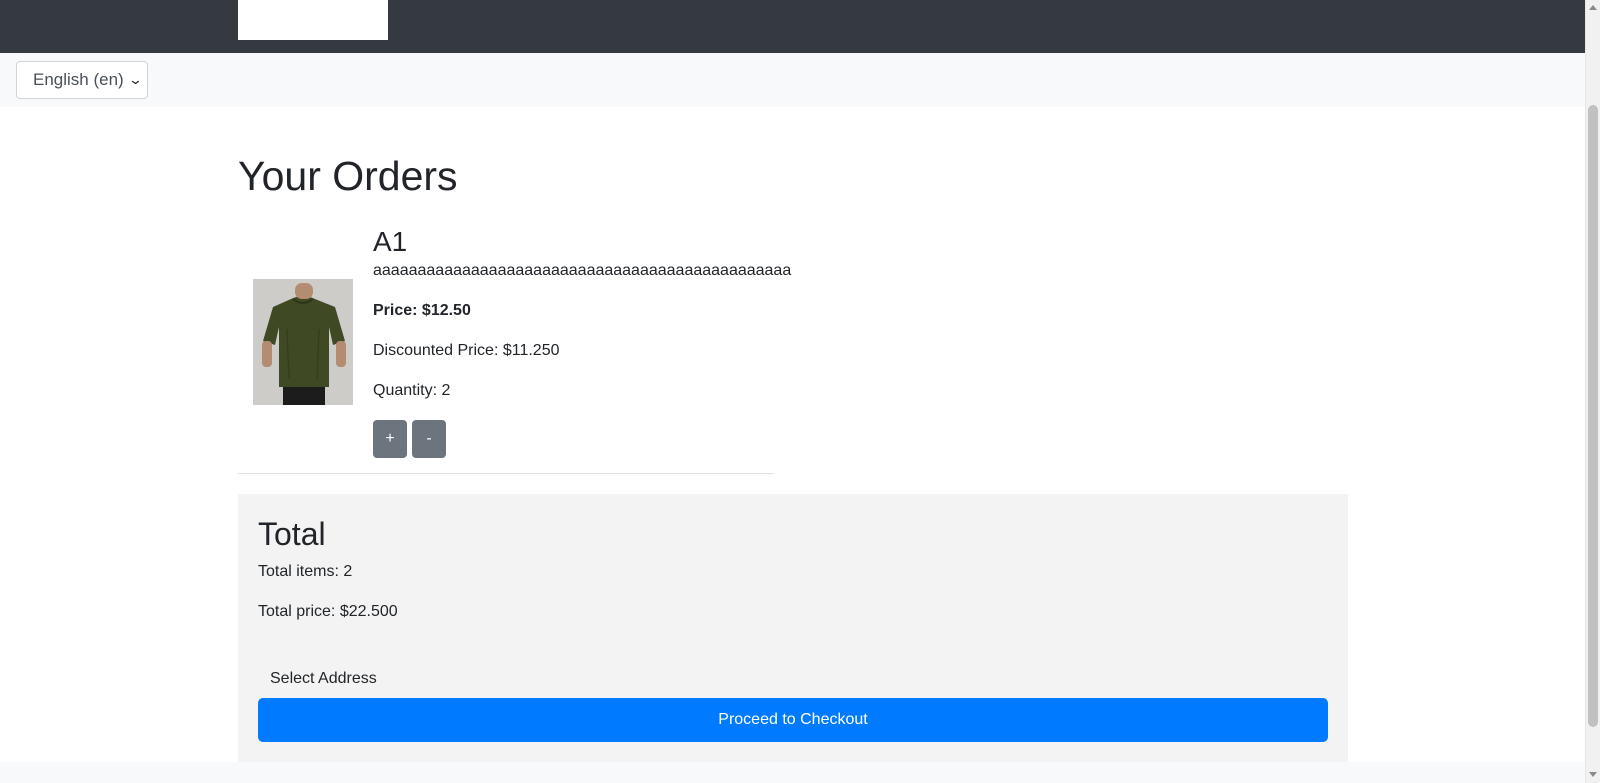  What do you see at coordinates (792, 80) in the screenshot?
I see `language-bar: English (en) ⌄` at bounding box center [792, 80].